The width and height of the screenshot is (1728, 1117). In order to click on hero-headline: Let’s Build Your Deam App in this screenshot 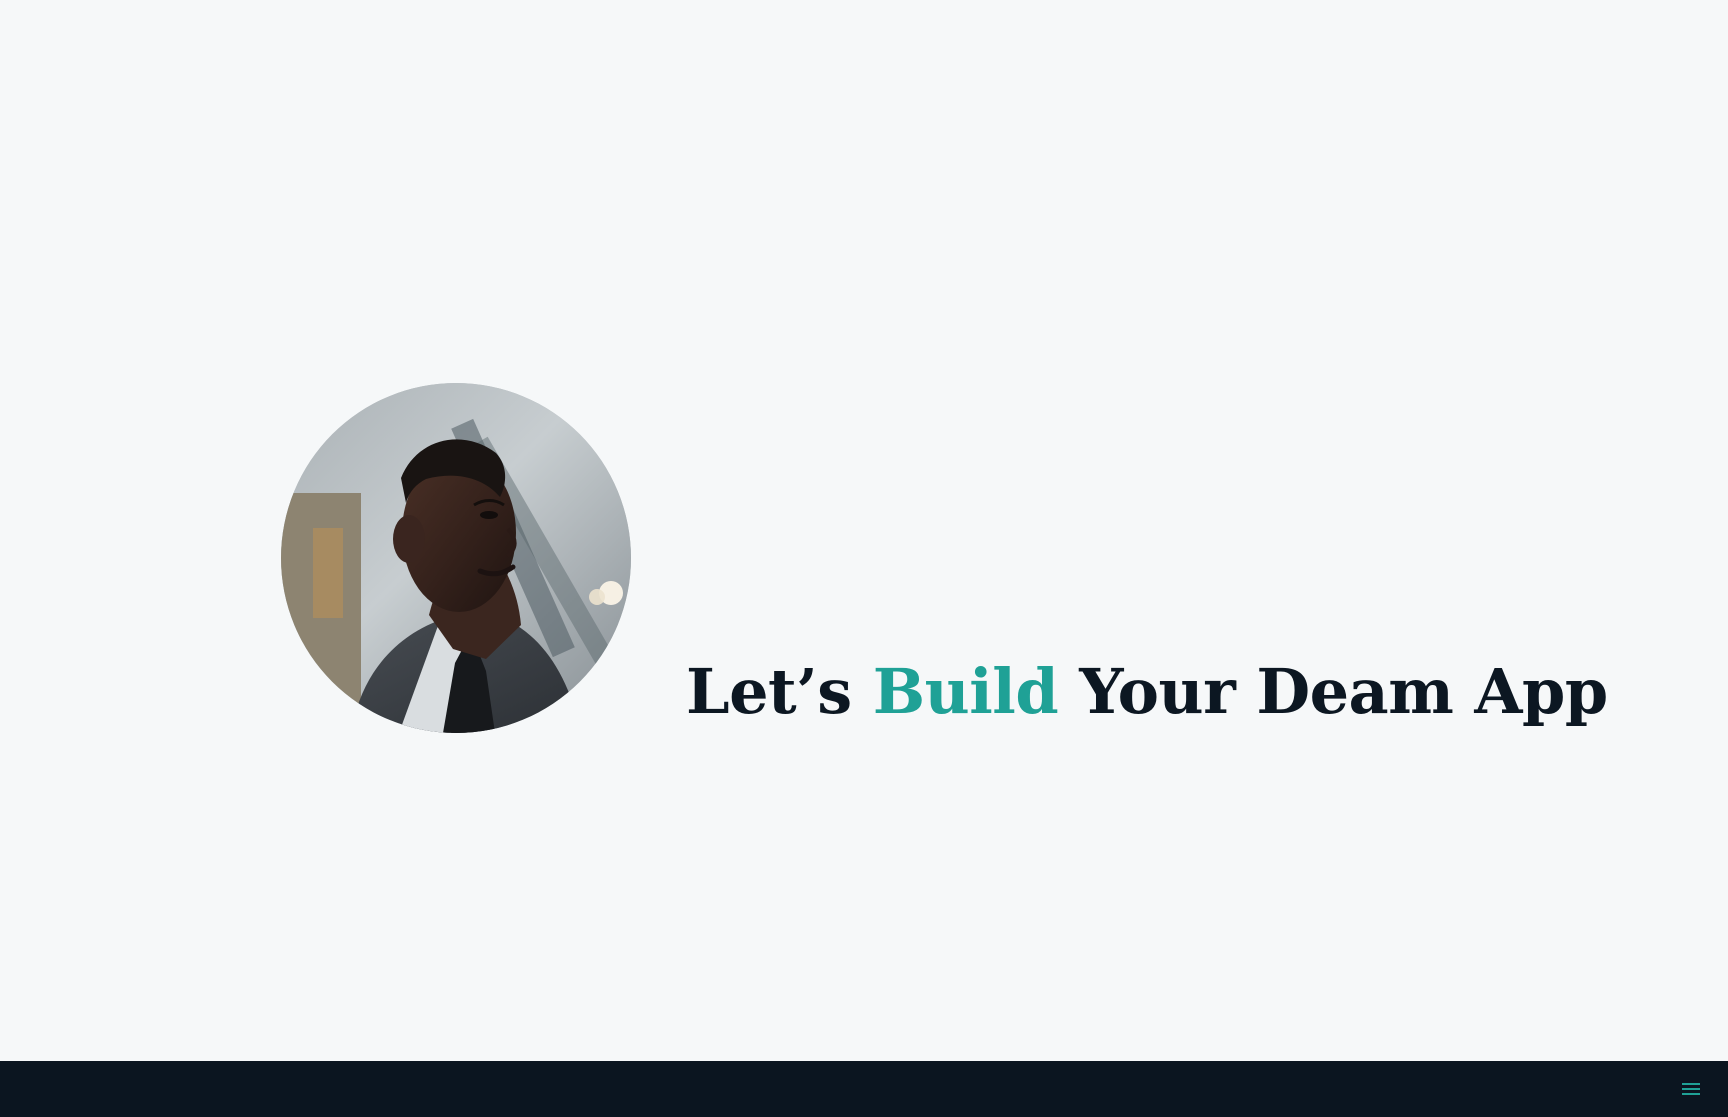, I will do `click(1147, 692)`.